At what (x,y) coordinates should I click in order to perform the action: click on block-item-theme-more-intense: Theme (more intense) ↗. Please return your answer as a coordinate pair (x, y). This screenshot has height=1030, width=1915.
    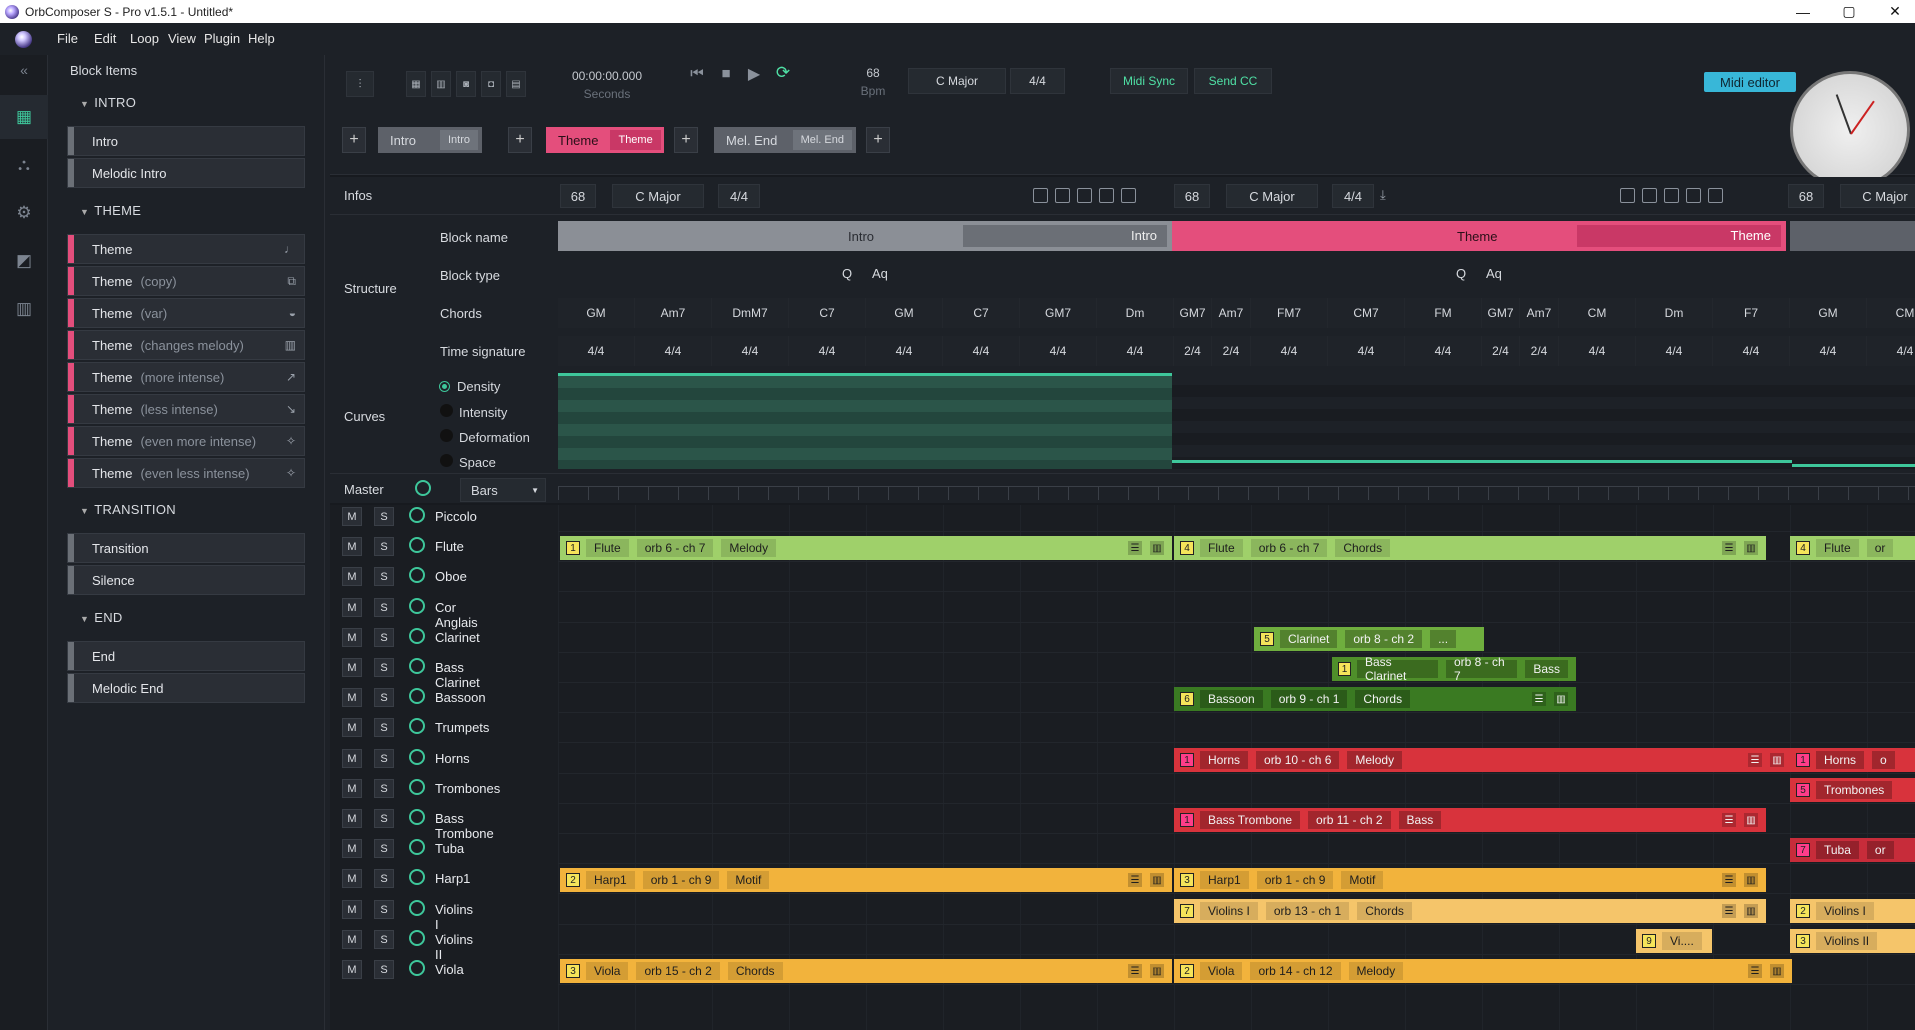
    Looking at the image, I should click on (186, 377).